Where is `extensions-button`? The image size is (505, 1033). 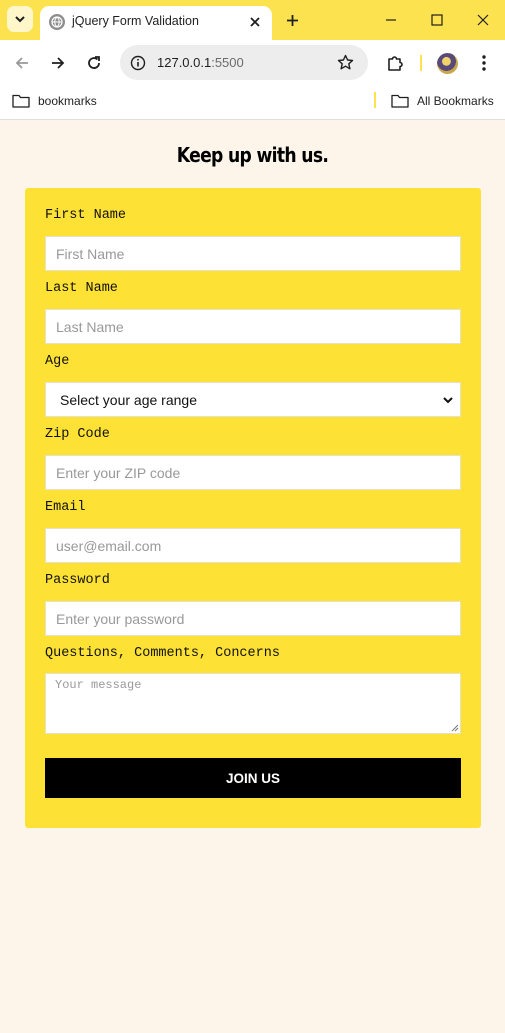
extensions-button is located at coordinates (395, 63).